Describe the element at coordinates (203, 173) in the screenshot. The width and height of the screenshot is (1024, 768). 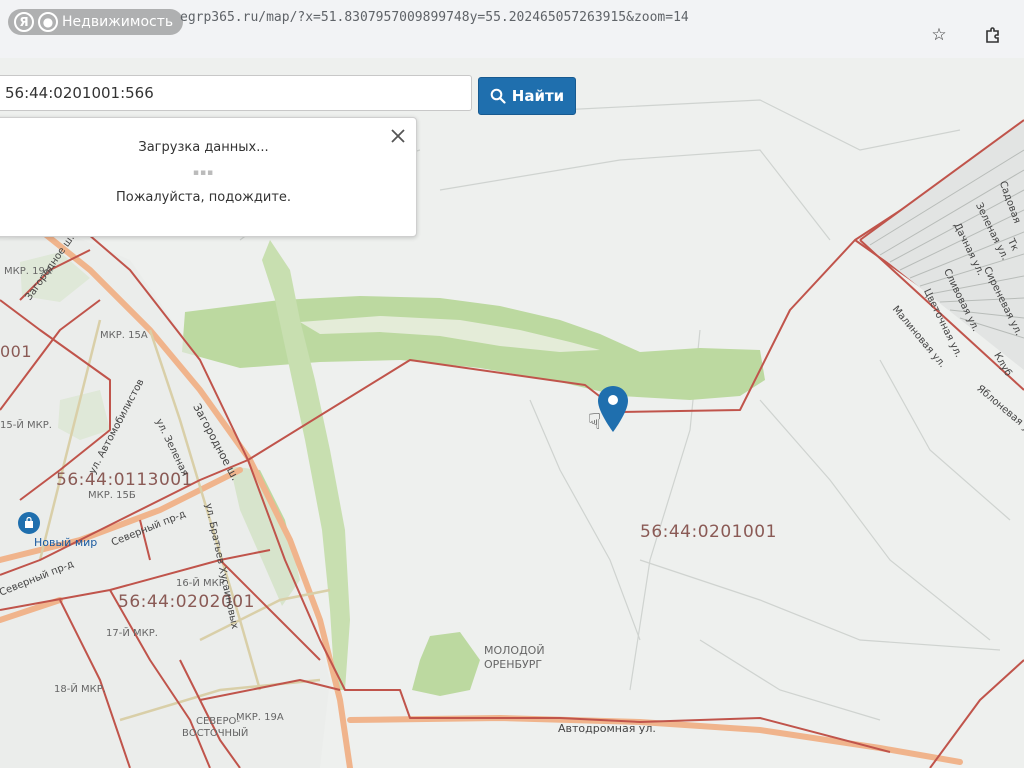
I see `loading-spinner-icon: ▪▪▪` at that location.